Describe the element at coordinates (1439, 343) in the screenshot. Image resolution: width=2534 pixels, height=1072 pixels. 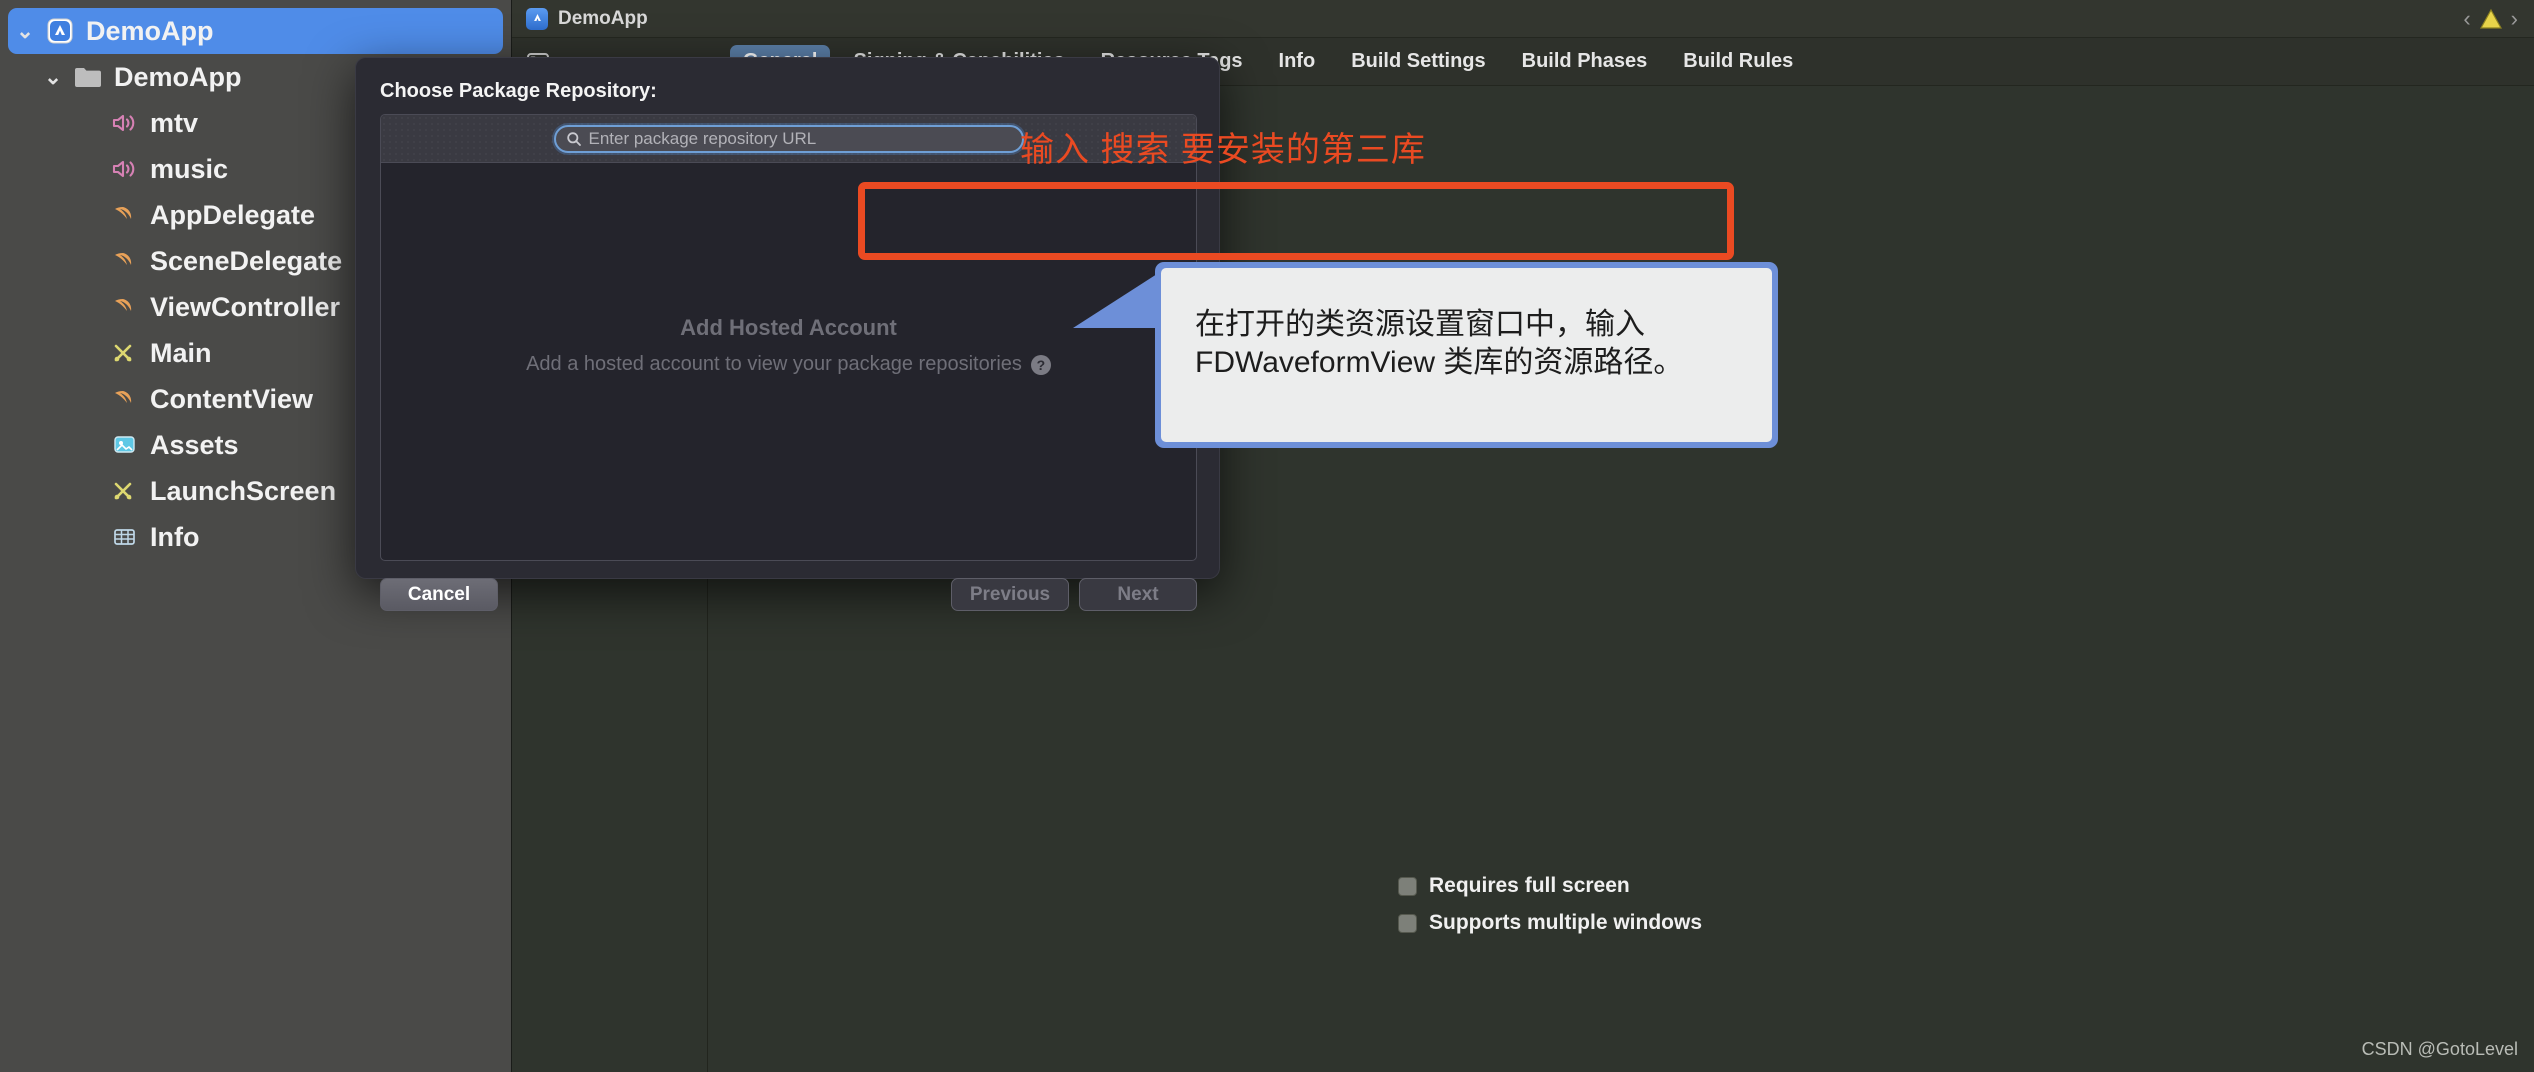
I see `callout-text: 在打开的类资源设置窗口中，输入 FDWaveformView 类库的资源路径。` at that location.